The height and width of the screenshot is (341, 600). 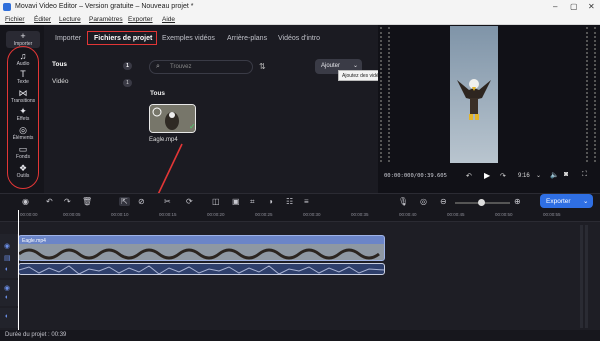 I want to click on category-list: Tous 1 Vidéo 1, so click(x=93, y=124).